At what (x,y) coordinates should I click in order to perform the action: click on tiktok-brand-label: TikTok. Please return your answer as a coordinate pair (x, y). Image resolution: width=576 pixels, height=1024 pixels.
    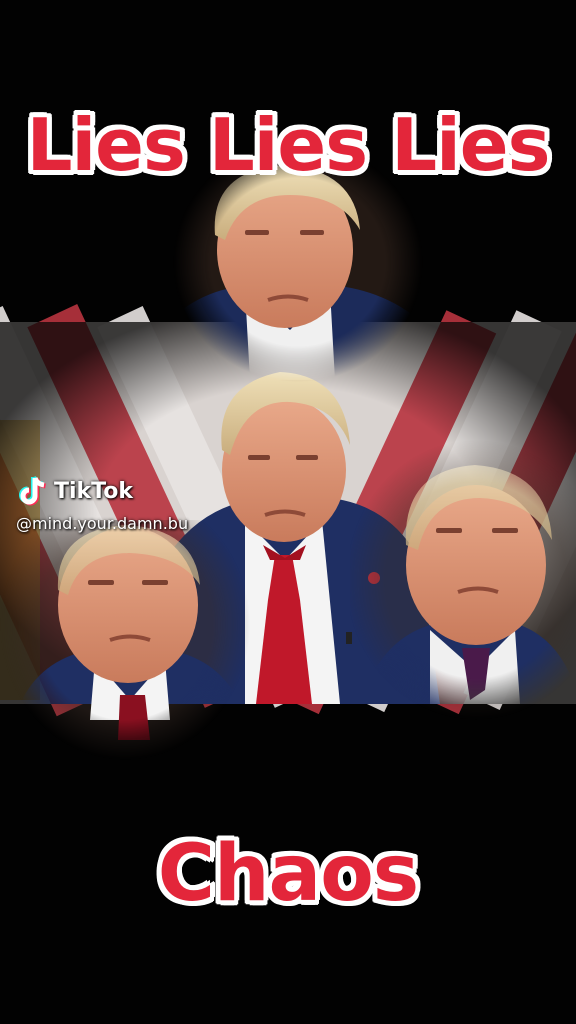
    Looking at the image, I should click on (94, 491).